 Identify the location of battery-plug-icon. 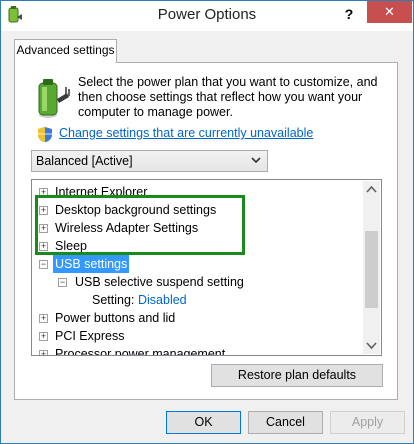
(54, 98).